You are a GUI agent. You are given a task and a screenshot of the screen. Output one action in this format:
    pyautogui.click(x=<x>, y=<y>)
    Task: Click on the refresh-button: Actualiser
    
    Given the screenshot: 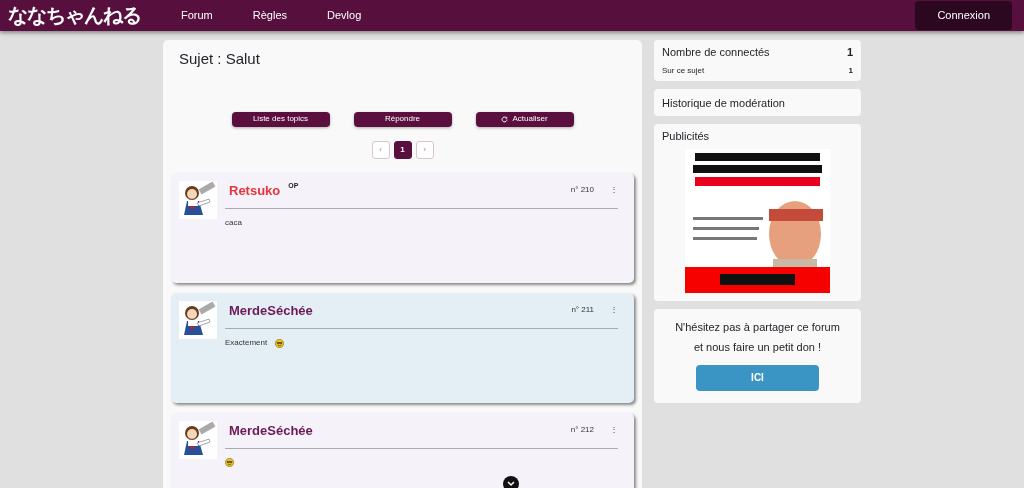 What is the action you would take?
    pyautogui.click(x=524, y=119)
    